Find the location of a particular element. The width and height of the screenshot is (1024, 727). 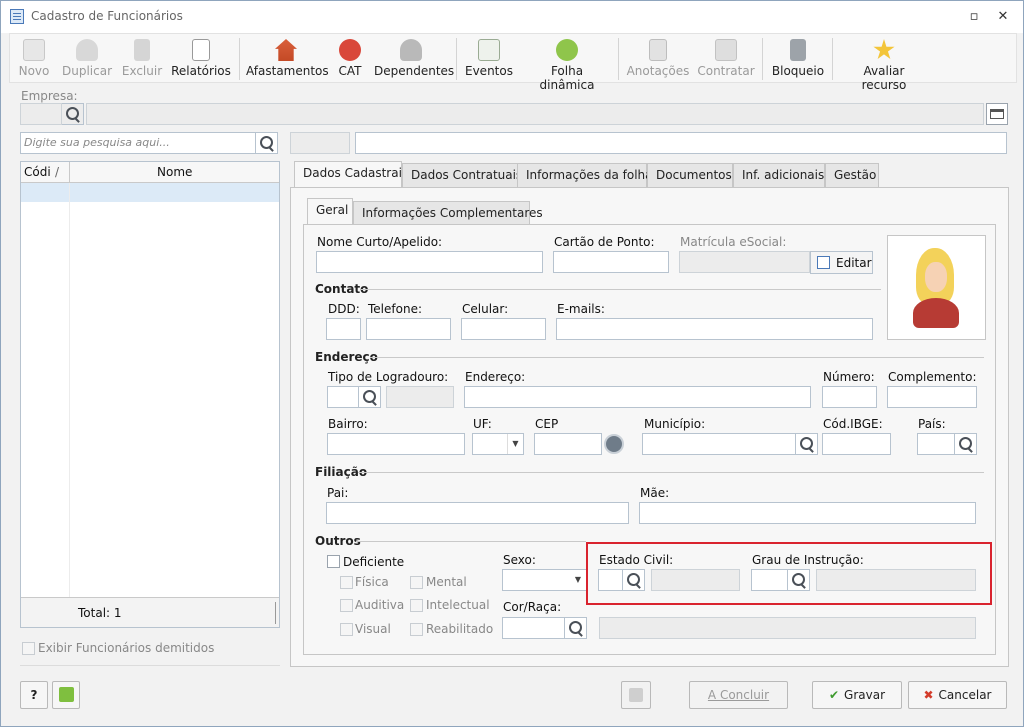

mental-checkbox is located at coordinates (416, 582).